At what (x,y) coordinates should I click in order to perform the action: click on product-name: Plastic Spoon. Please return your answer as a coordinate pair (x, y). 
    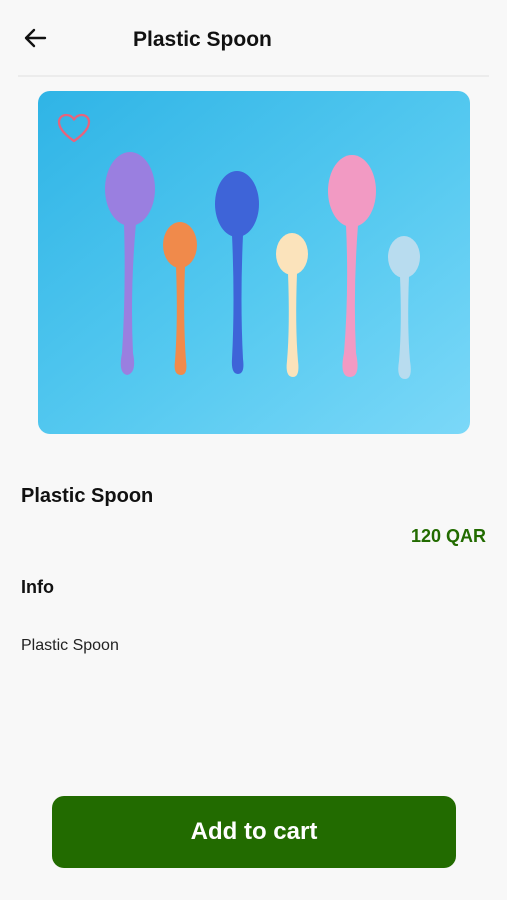
    Looking at the image, I should click on (87, 496).